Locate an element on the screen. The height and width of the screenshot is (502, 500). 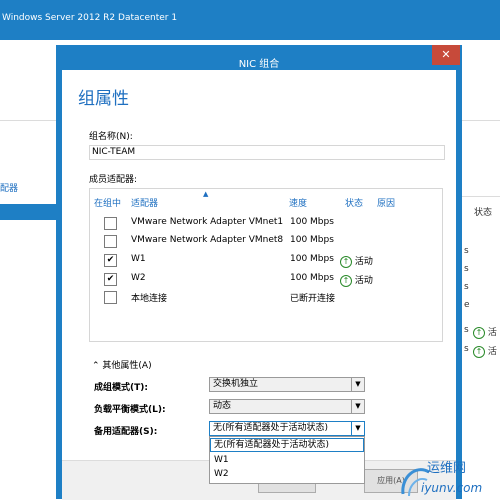
dropdown-option: W1 is located at coordinates (287, 460).